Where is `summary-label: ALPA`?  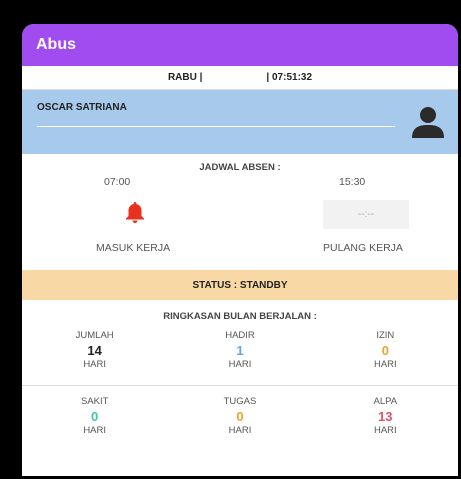 summary-label: ALPA is located at coordinates (385, 401).